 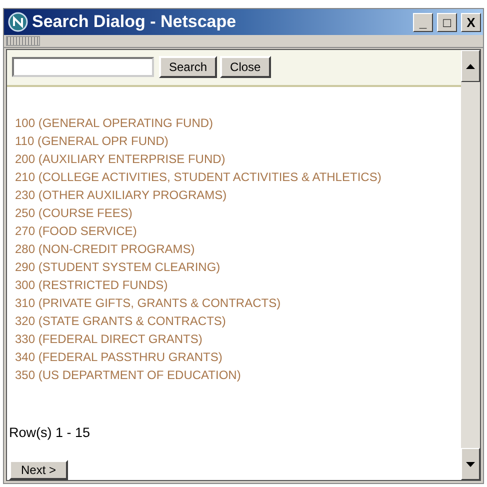 I want to click on result-link: 300 (RESTRICTED FUNDS), so click(x=238, y=285).